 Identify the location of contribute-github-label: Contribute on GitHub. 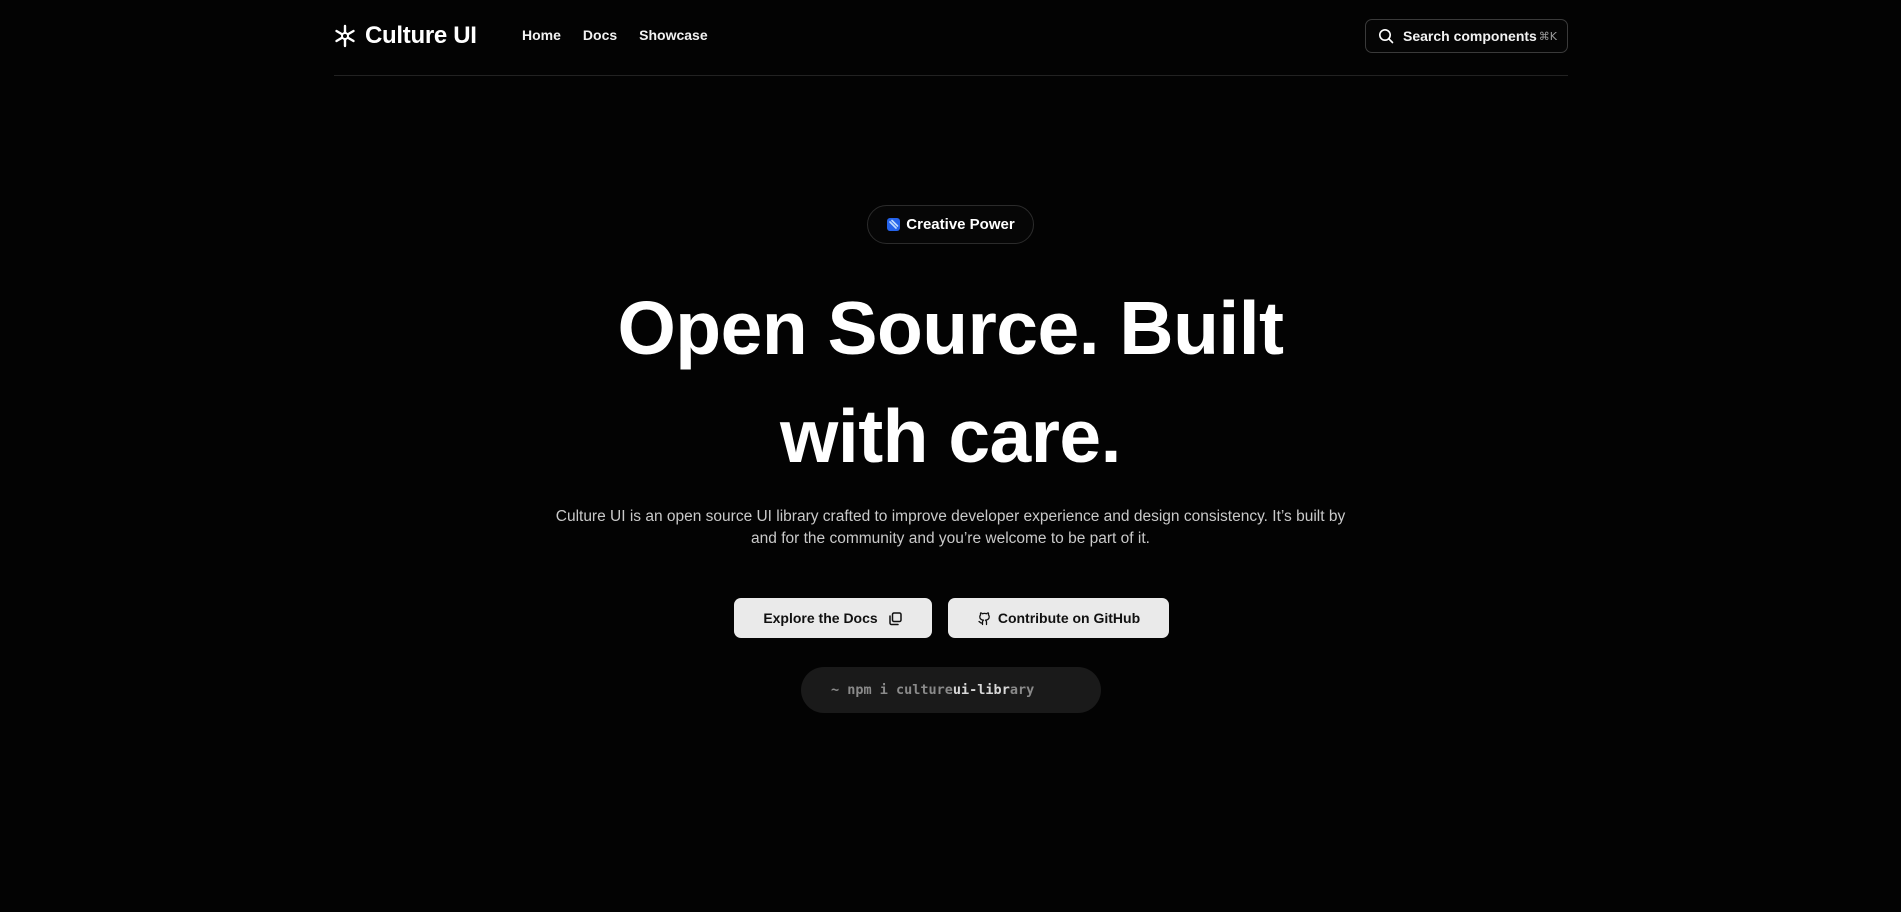
(1069, 618).